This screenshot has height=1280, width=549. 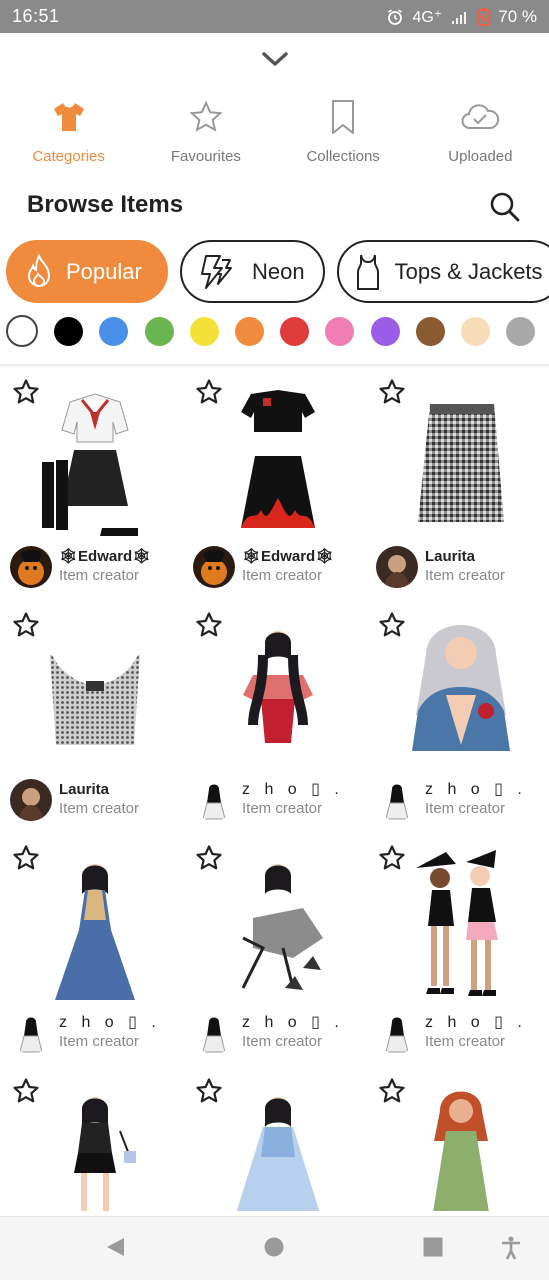 What do you see at coordinates (39, 270) in the screenshot?
I see `fire-icon` at bounding box center [39, 270].